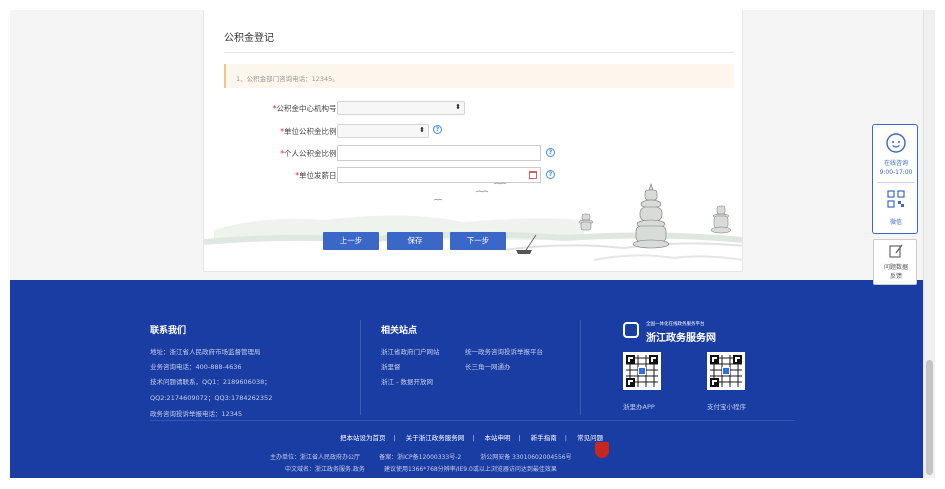 The width and height of the screenshot is (945, 489). Describe the element at coordinates (642, 371) in the screenshot. I see `zheliban-qr-code` at that location.